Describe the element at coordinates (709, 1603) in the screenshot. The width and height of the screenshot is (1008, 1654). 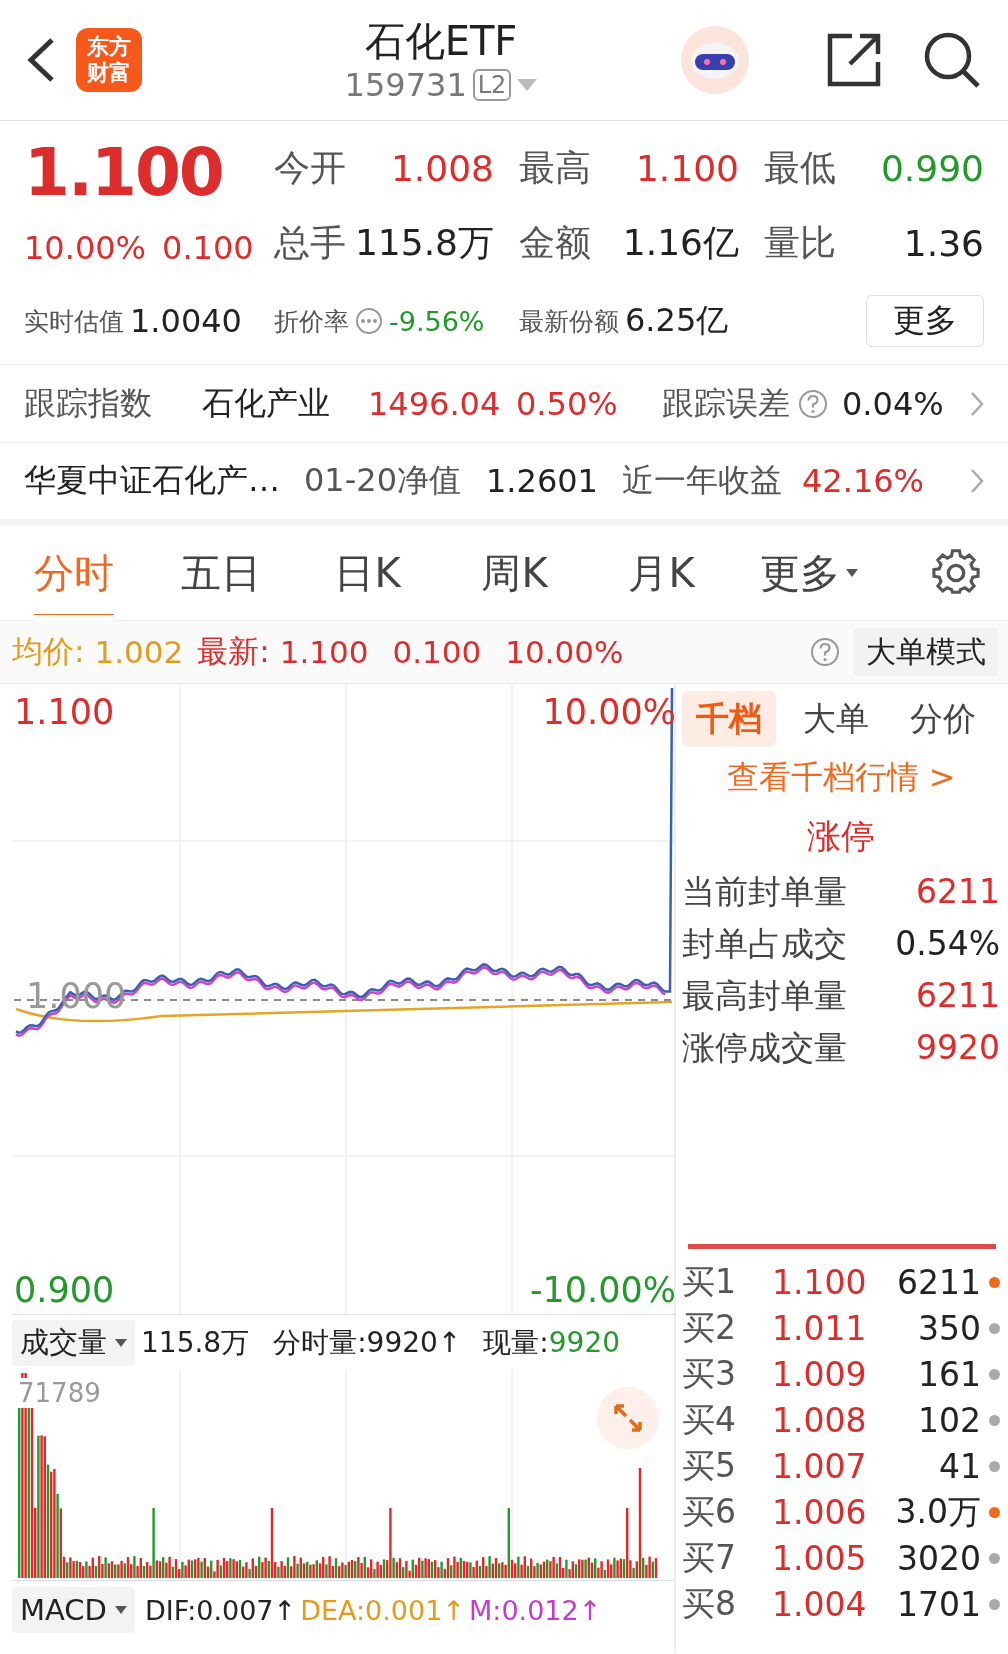
I see `bid-level: 买8` at that location.